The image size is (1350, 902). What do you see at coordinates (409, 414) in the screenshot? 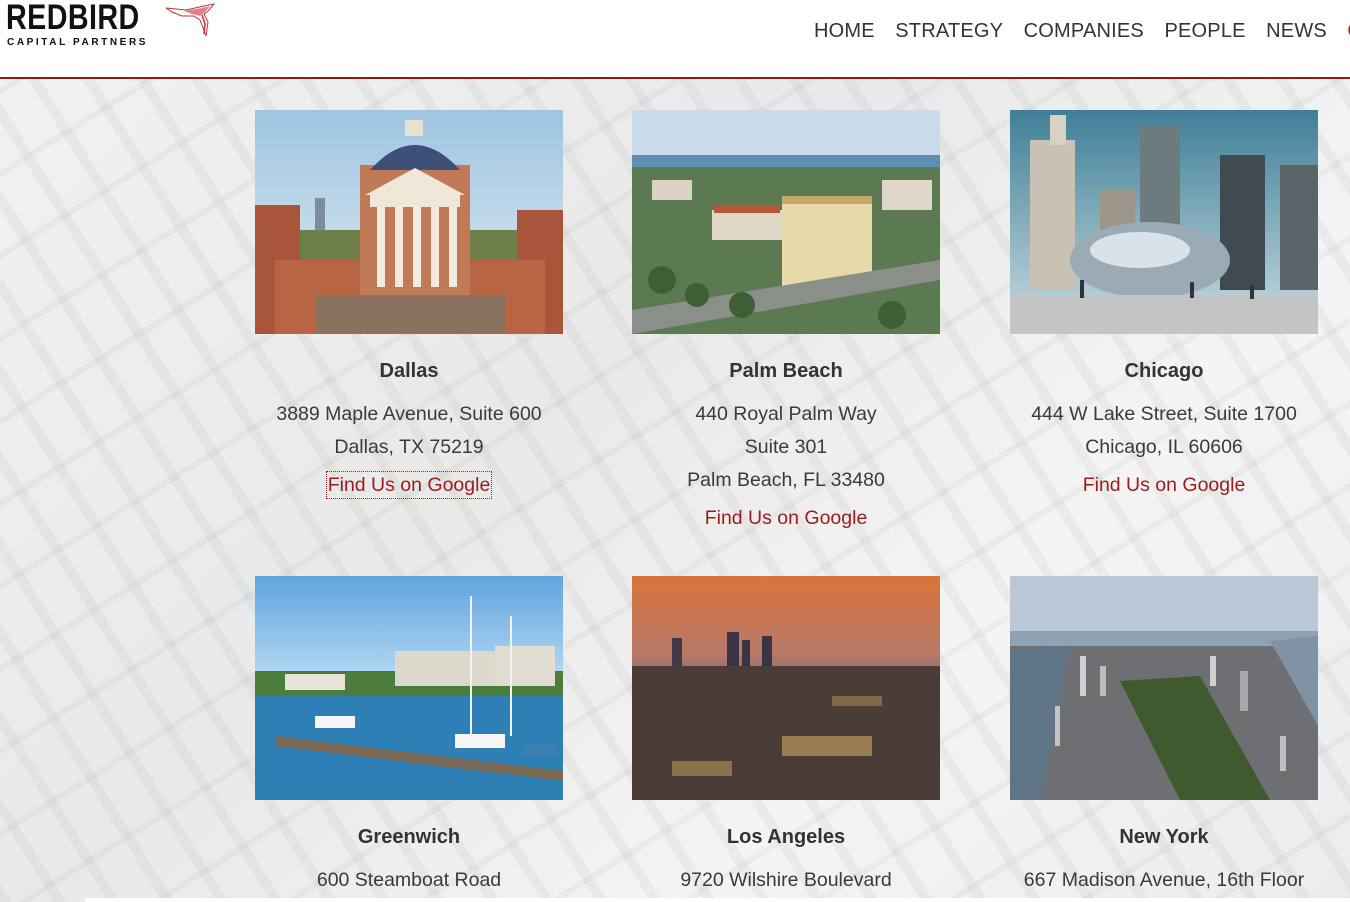
I see `address-line: 3889 Maple Avenue, Suite 600` at bounding box center [409, 414].